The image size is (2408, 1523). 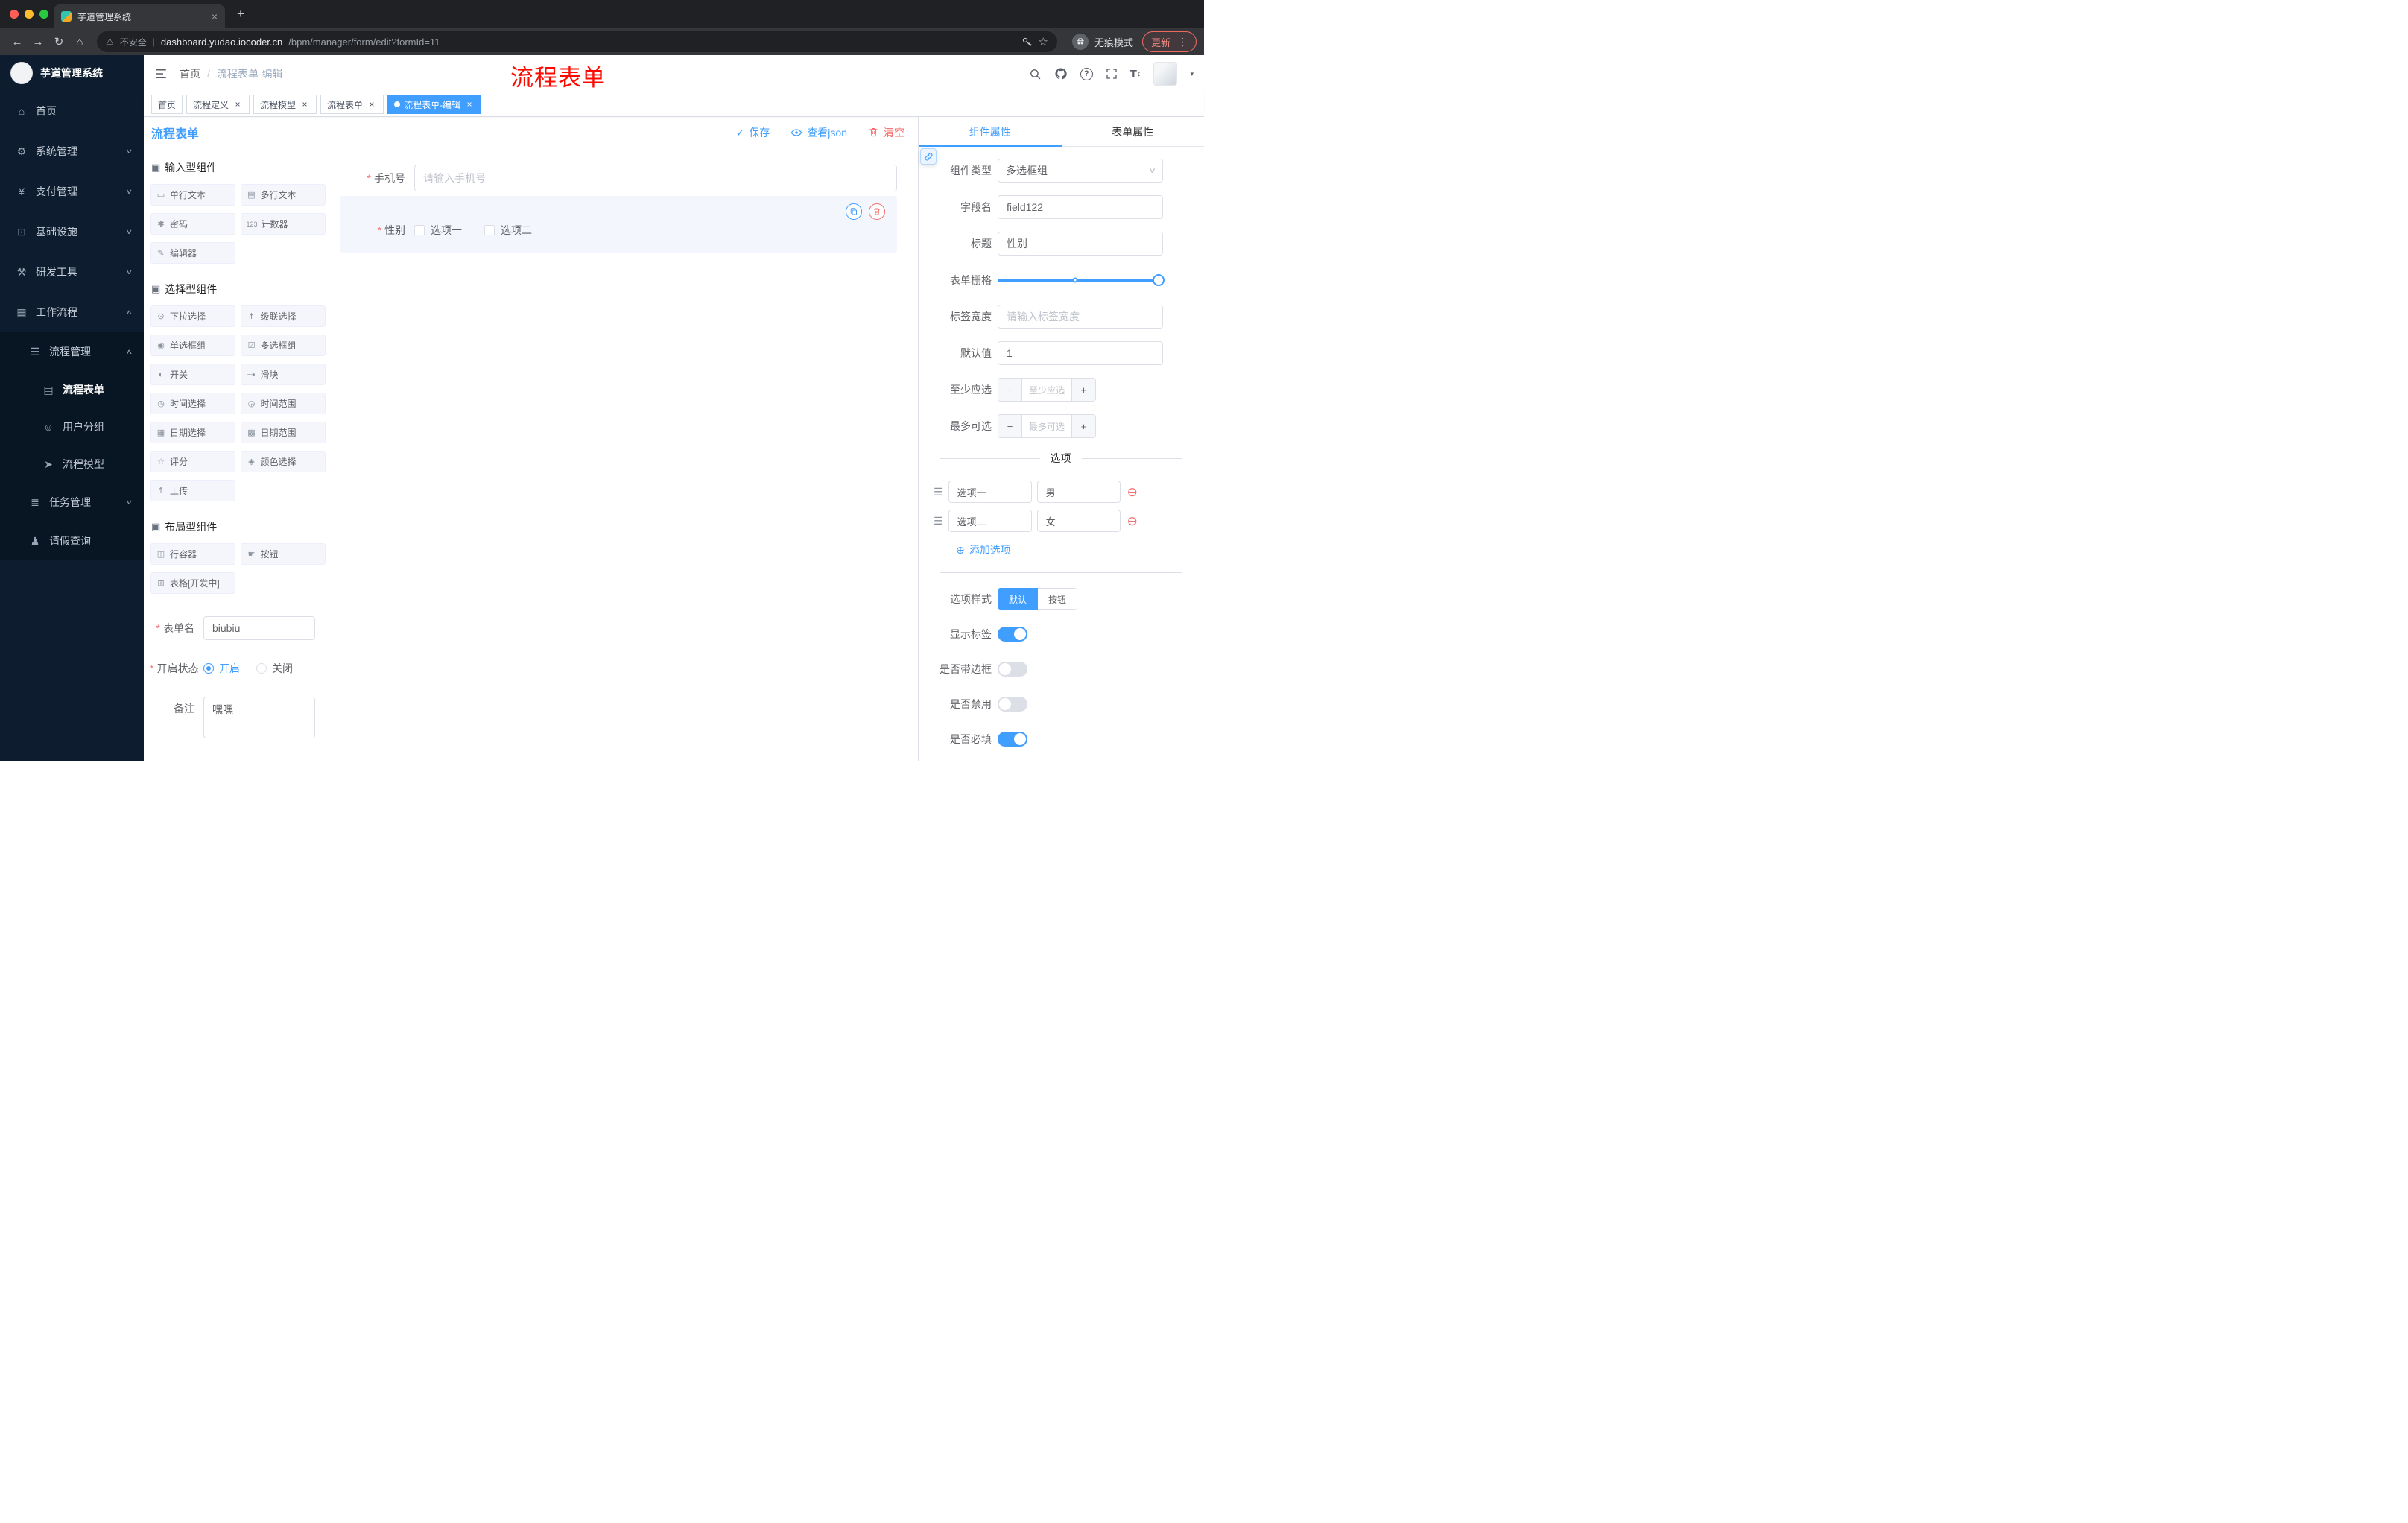 What do you see at coordinates (274, 668) in the screenshot?
I see `radio-closed: 关闭` at bounding box center [274, 668].